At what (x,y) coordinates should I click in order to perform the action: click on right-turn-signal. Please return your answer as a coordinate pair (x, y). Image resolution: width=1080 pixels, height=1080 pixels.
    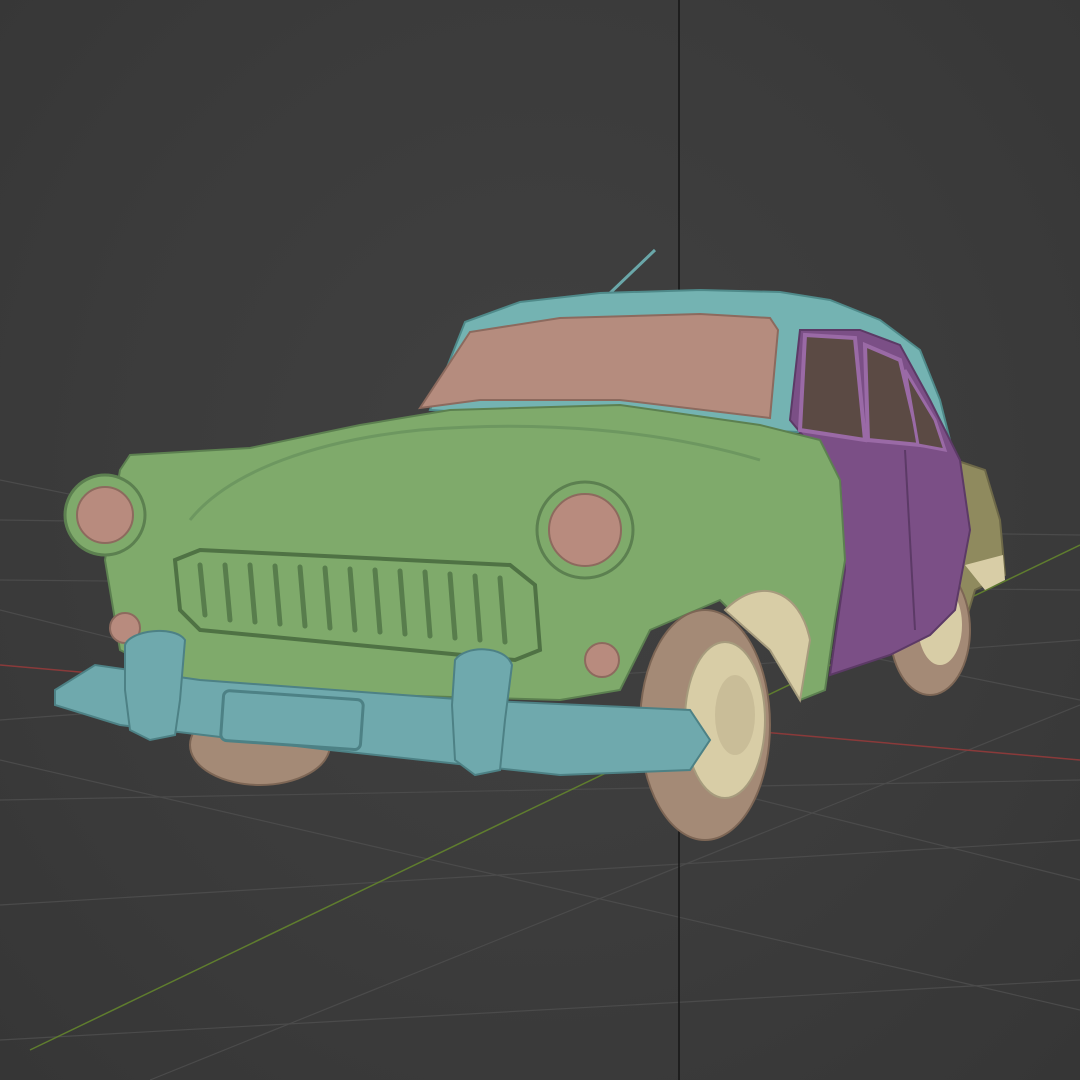
    Looking at the image, I should click on (602, 660).